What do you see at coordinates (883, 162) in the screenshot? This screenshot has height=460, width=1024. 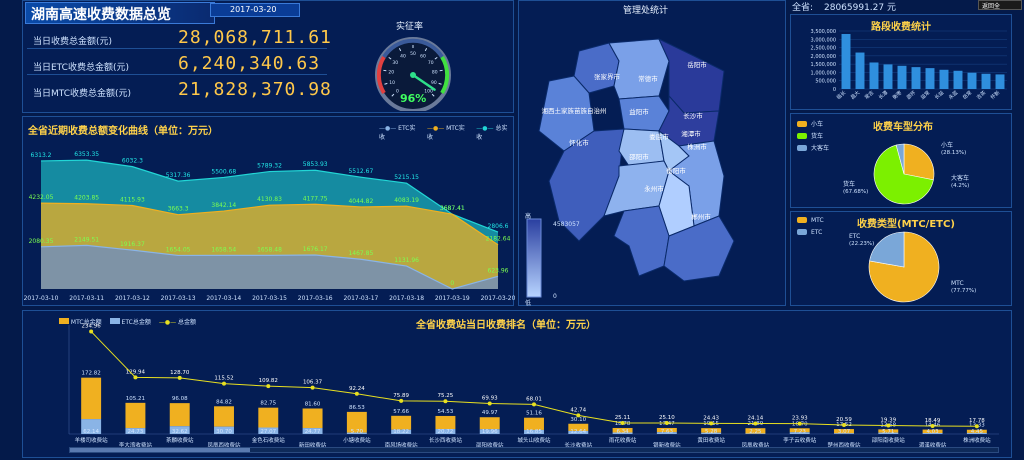 I see `vehicle-pie-chart: 小车货车大客车 小车(28.13%)货车(67.68%)大客车(4.2%)` at bounding box center [883, 162].